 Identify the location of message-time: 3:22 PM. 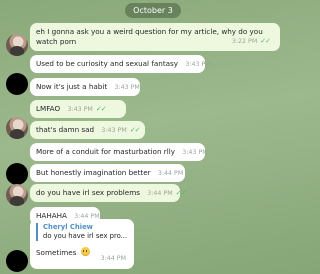
(244, 41).